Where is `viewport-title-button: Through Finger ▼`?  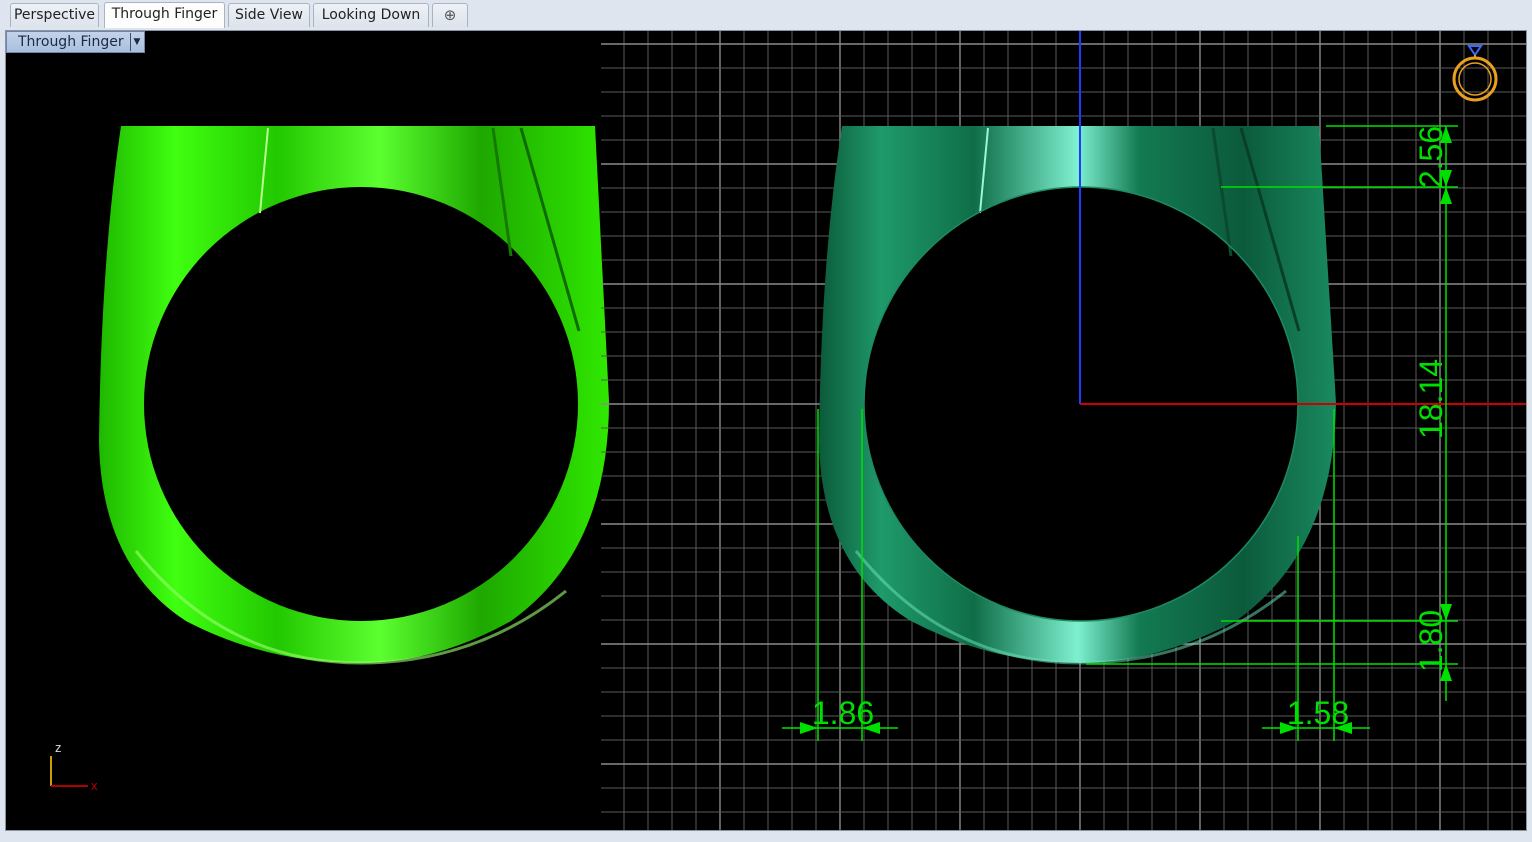
viewport-title-button: Through Finger ▼ is located at coordinates (75, 42).